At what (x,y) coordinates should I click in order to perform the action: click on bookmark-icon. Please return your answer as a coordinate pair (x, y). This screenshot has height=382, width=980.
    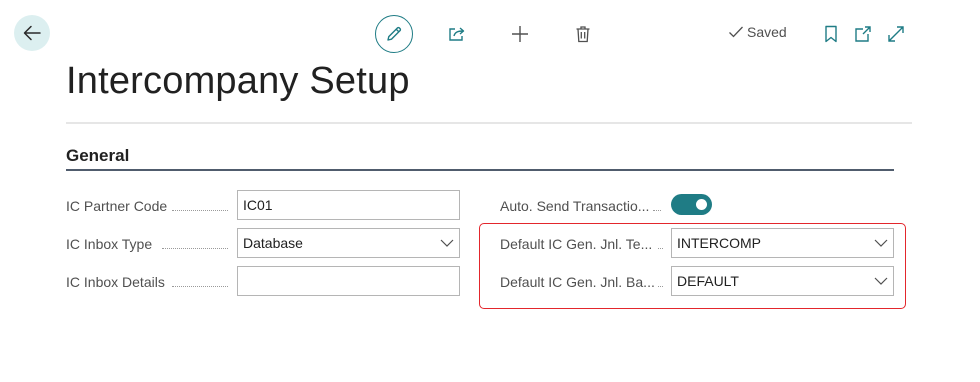
    Looking at the image, I should click on (831, 34).